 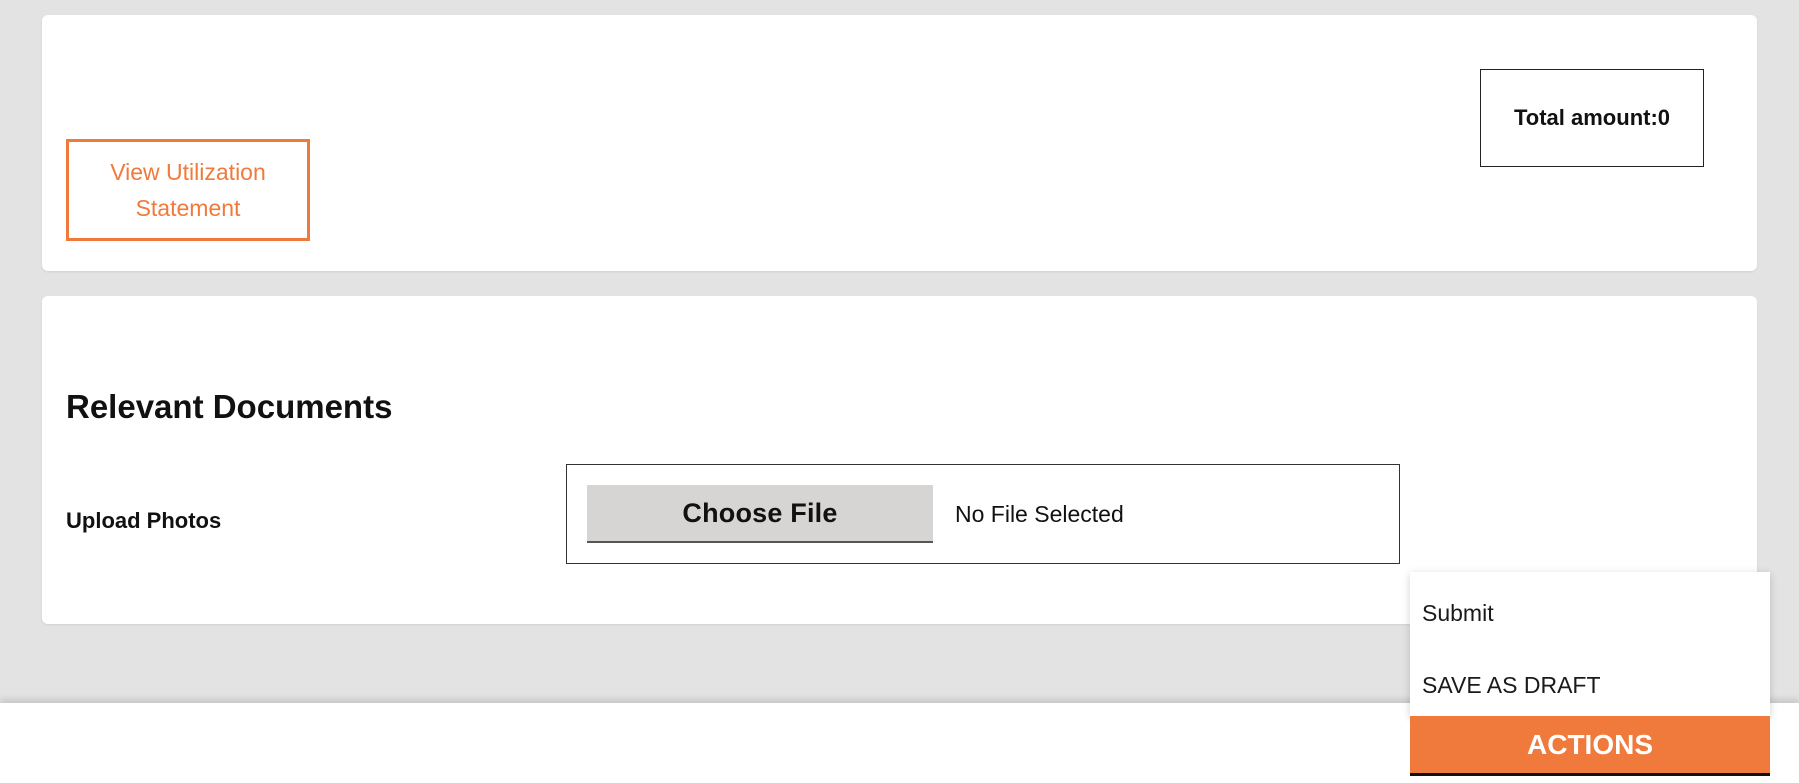 What do you see at coordinates (1590, 644) in the screenshot?
I see `actions-dropdown-menu: Submit SAVE AS DRAFT` at bounding box center [1590, 644].